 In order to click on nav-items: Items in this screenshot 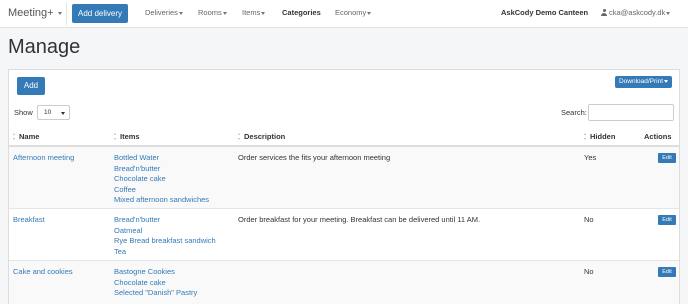, I will do `click(254, 12)`.